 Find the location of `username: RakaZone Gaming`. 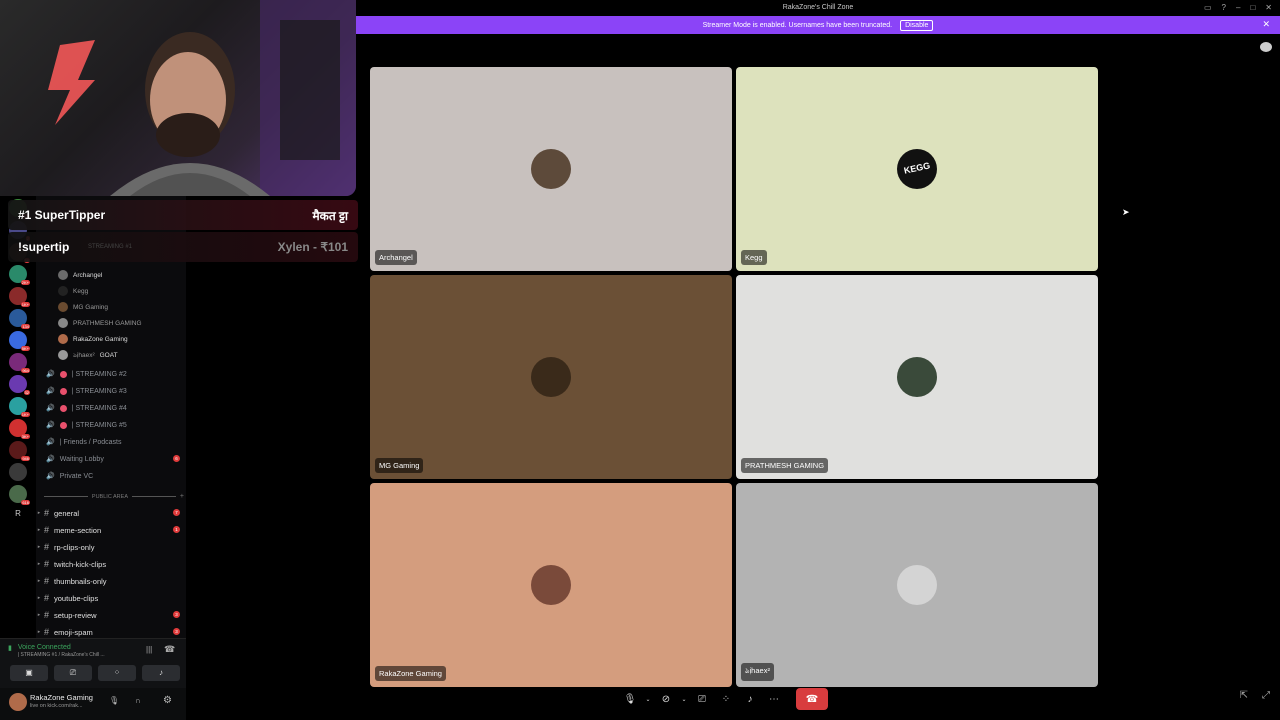

username: RakaZone Gaming is located at coordinates (61, 697).